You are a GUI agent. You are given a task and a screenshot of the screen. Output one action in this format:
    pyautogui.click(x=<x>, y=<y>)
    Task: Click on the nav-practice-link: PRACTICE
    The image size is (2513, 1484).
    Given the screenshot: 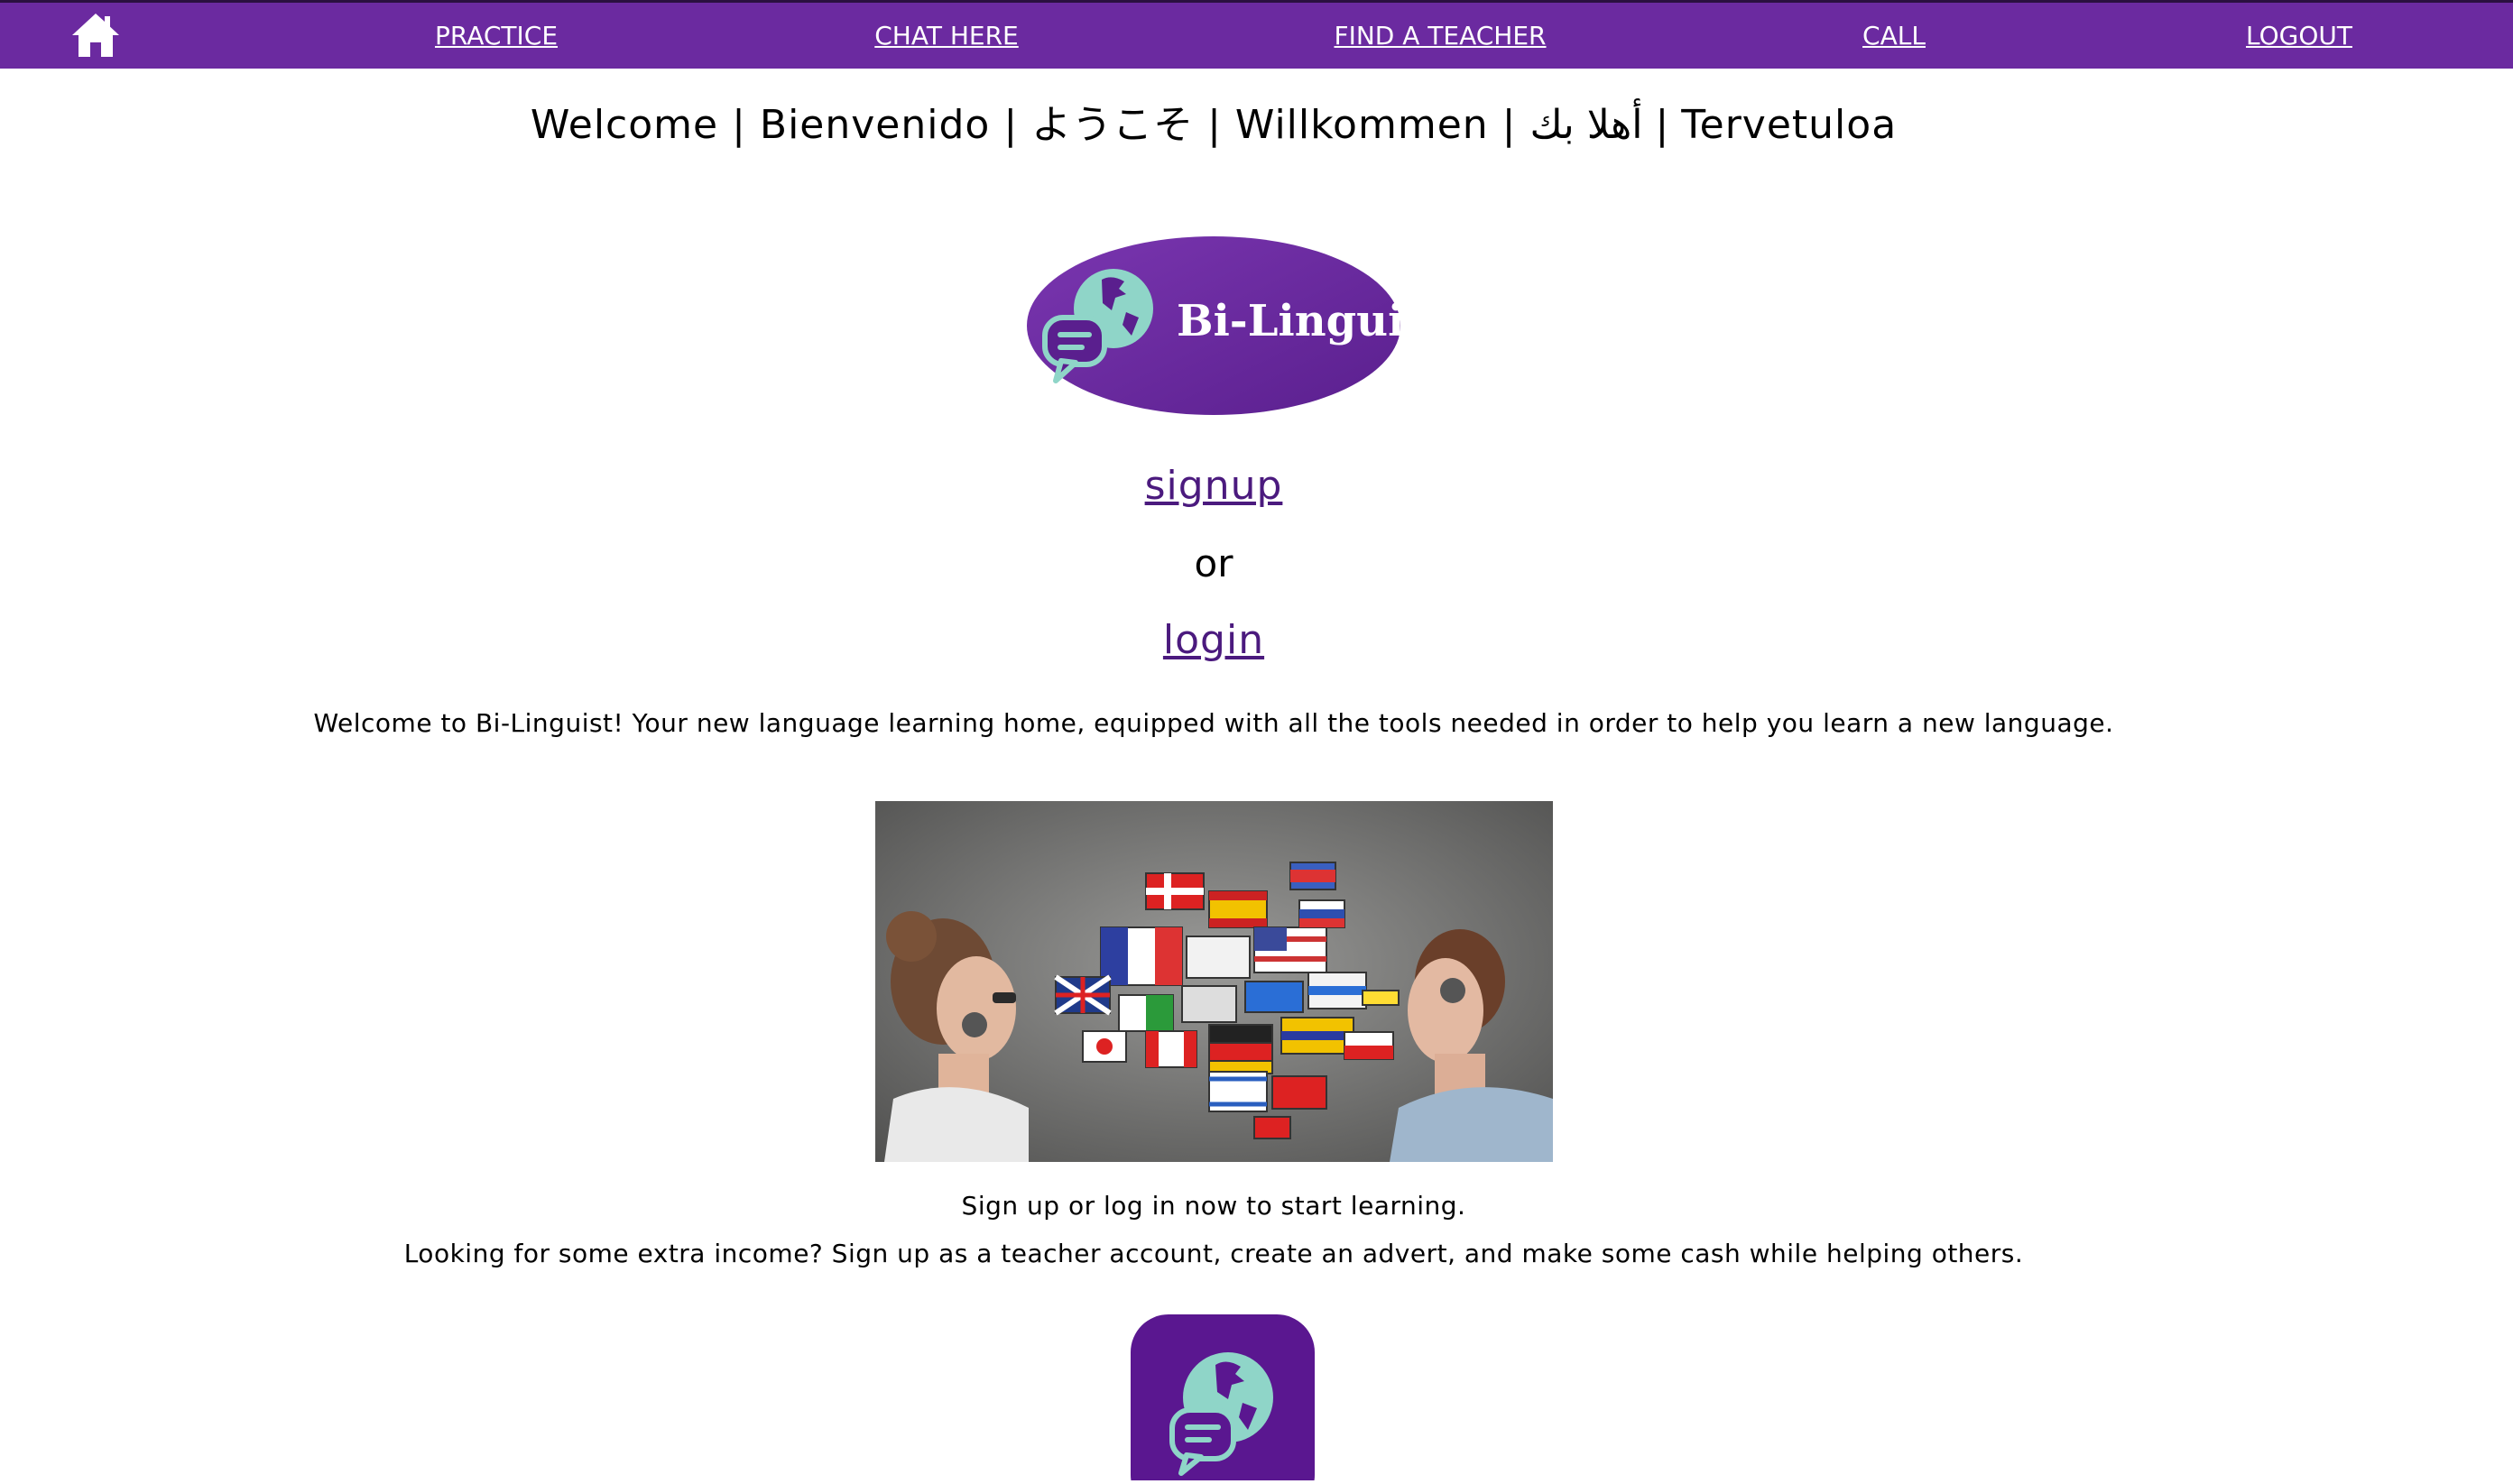 What is the action you would take?
    pyautogui.click(x=496, y=36)
    